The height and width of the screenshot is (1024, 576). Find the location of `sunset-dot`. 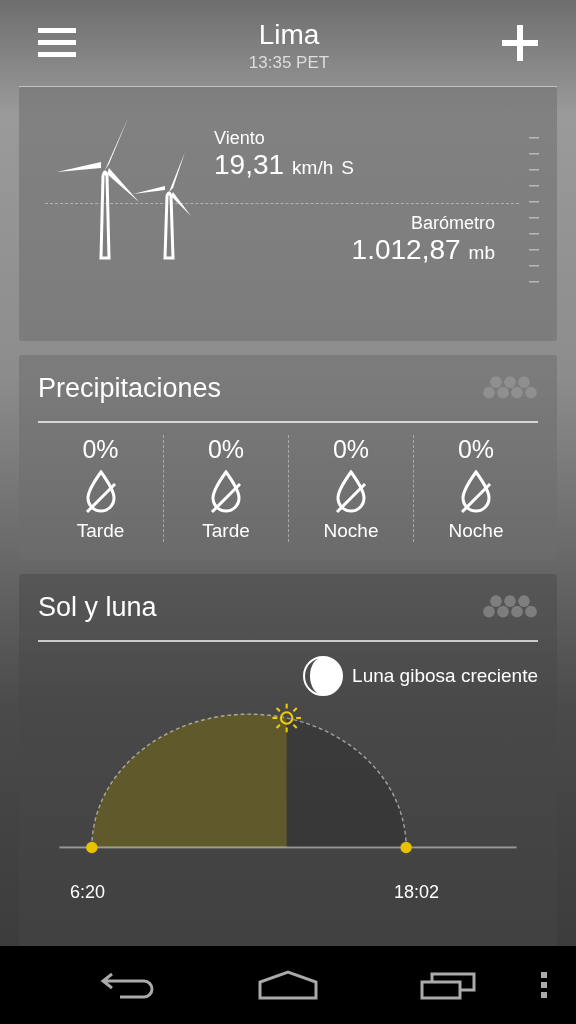

sunset-dot is located at coordinates (406, 847).